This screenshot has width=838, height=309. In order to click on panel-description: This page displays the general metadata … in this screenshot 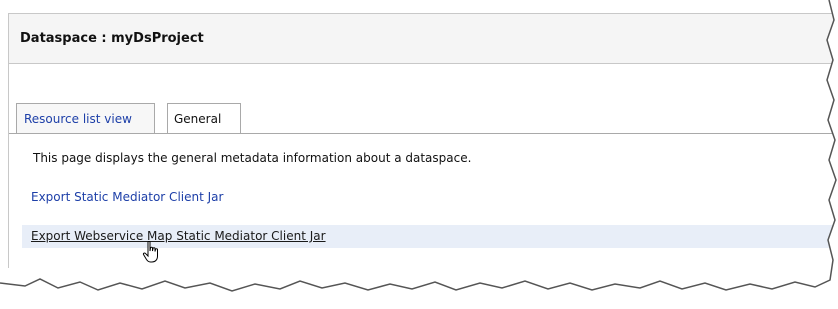, I will do `click(252, 158)`.